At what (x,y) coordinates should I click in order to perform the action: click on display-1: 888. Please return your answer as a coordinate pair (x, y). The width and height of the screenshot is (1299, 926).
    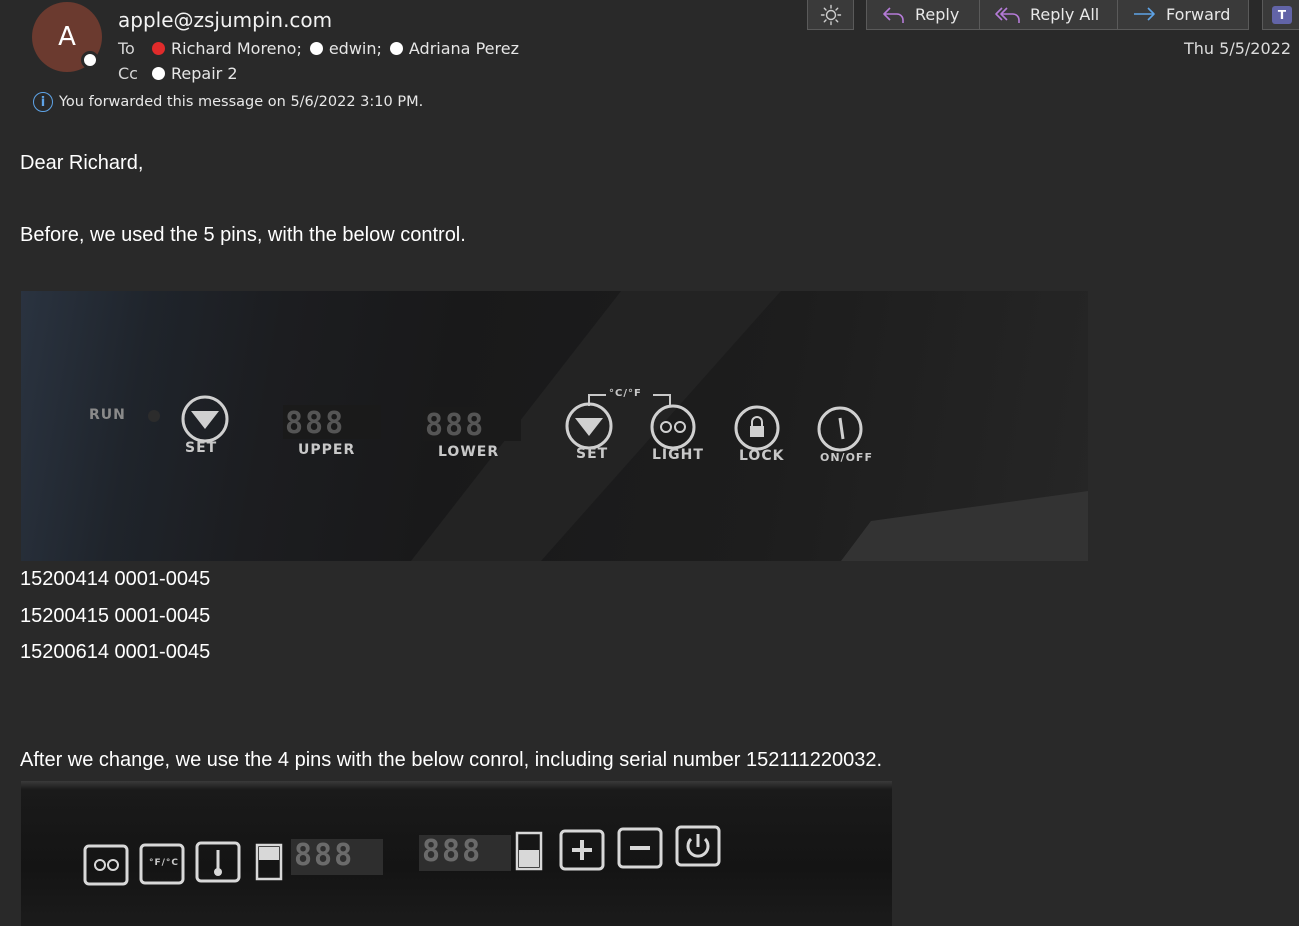
    Looking at the image, I should click on (324, 855).